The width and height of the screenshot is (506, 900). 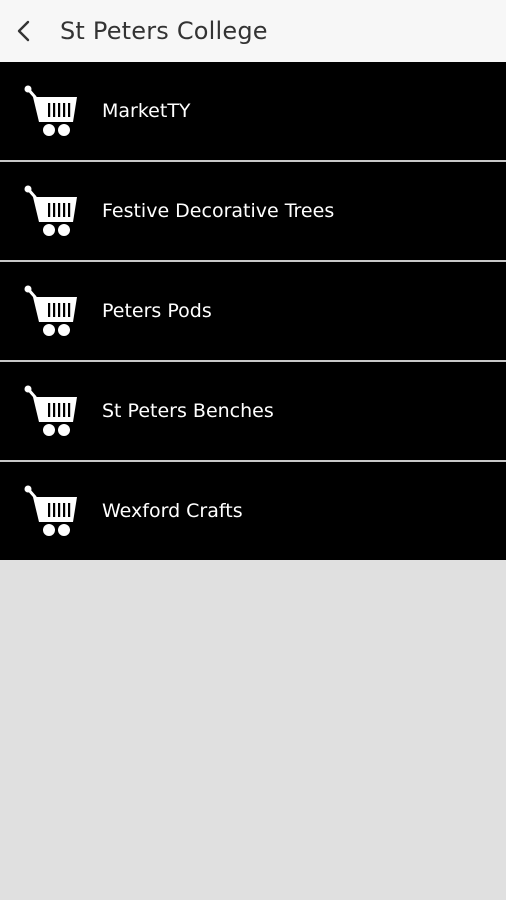 What do you see at coordinates (172, 511) in the screenshot?
I see `list-item-label: Wexford Crafts` at bounding box center [172, 511].